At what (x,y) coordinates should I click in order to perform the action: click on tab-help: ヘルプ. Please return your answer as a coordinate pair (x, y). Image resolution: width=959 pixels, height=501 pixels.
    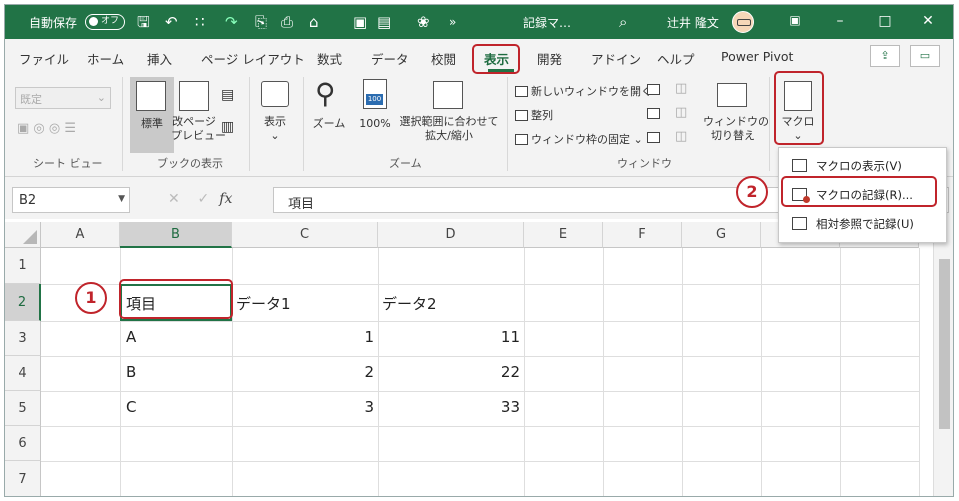
    Looking at the image, I should click on (676, 58).